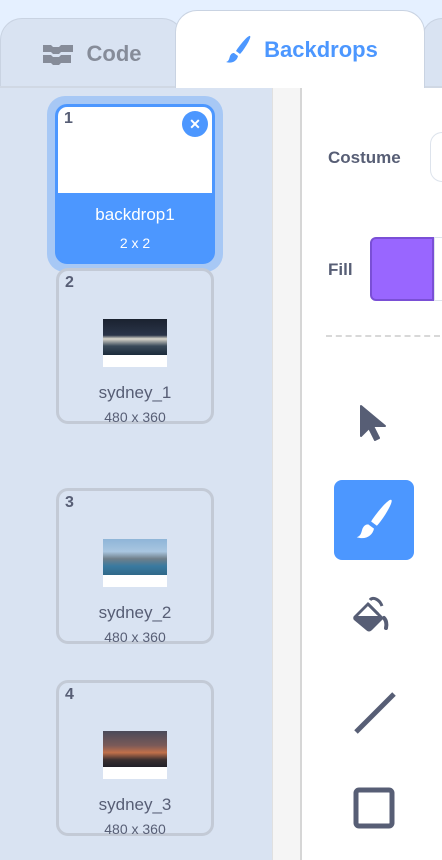 The width and height of the screenshot is (442, 860). I want to click on rectangle-icon, so click(374, 808).